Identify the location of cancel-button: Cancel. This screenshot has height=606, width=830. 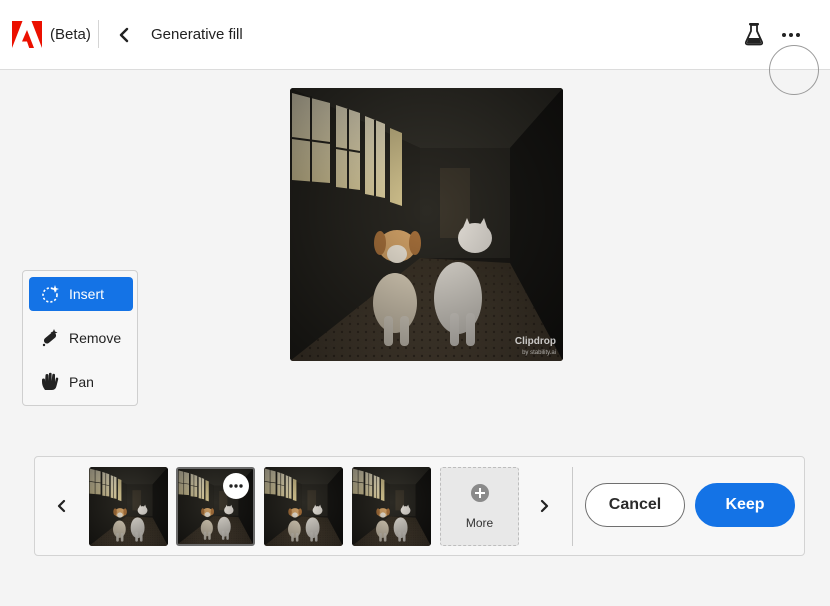
(635, 505).